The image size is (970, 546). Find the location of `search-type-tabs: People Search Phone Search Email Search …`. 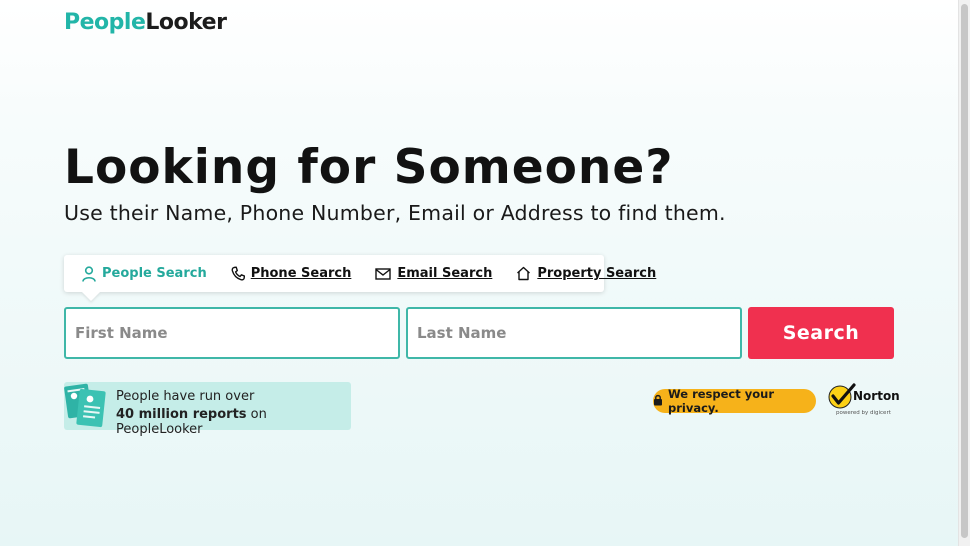

search-type-tabs: People Search Phone Search Email Search … is located at coordinates (360, 278).